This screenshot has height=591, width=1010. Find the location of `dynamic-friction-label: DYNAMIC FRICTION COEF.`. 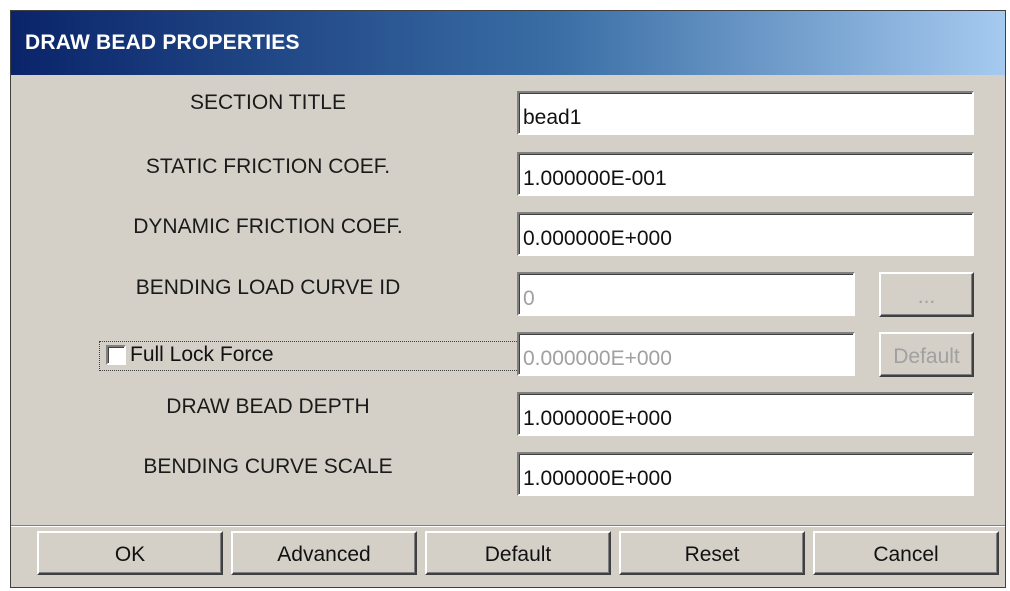

dynamic-friction-label: DYNAMIC FRICTION COEF. is located at coordinates (268, 226).